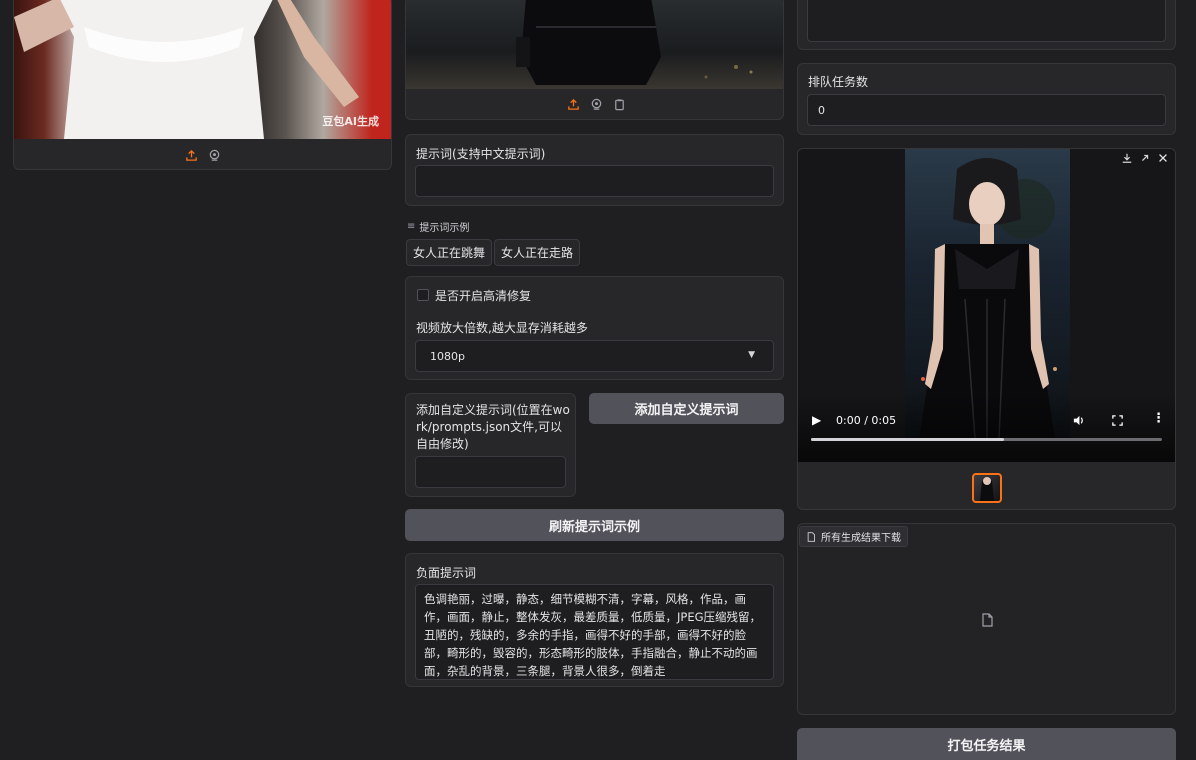 The width and height of the screenshot is (1196, 760). Describe the element at coordinates (449, 252) in the screenshot. I see `example-chip-dance: 女人正在跳舞` at that location.